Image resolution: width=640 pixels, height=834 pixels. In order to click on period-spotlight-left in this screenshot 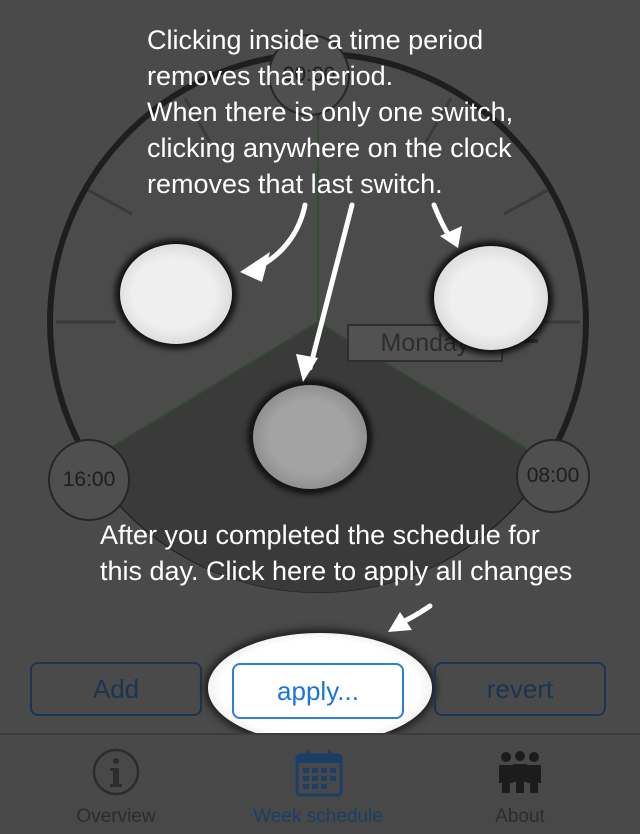, I will do `click(176, 294)`.